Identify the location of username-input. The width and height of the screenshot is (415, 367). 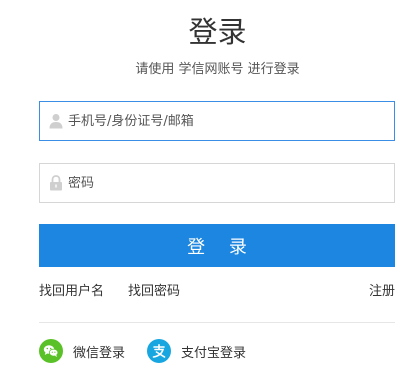
(218, 121).